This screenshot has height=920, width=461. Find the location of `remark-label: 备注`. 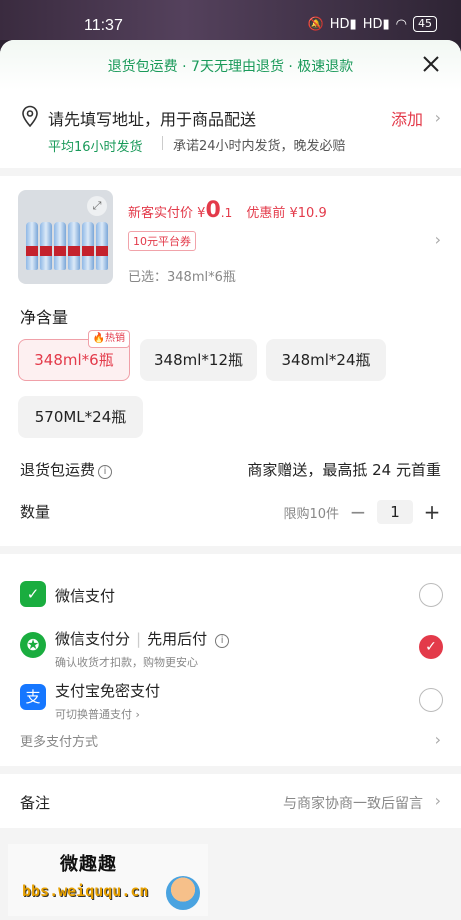

remark-label: 备注 is located at coordinates (35, 803).